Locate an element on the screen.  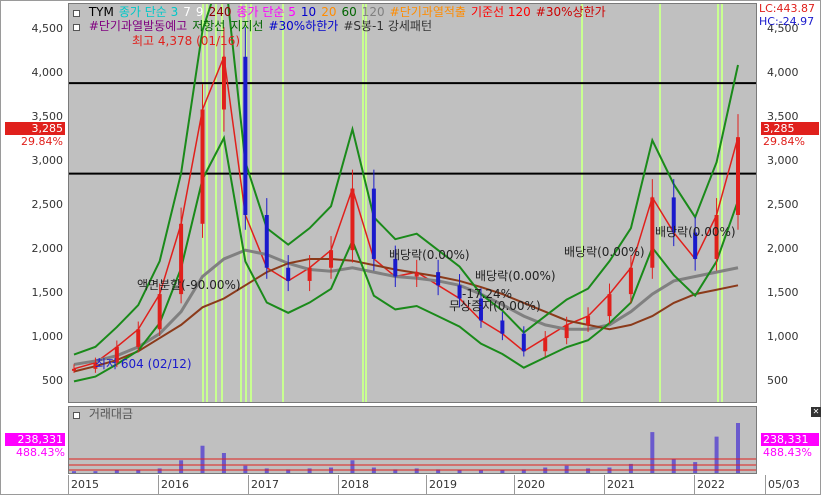
volume-chart-area: 거래대금 is located at coordinates (412, 440).